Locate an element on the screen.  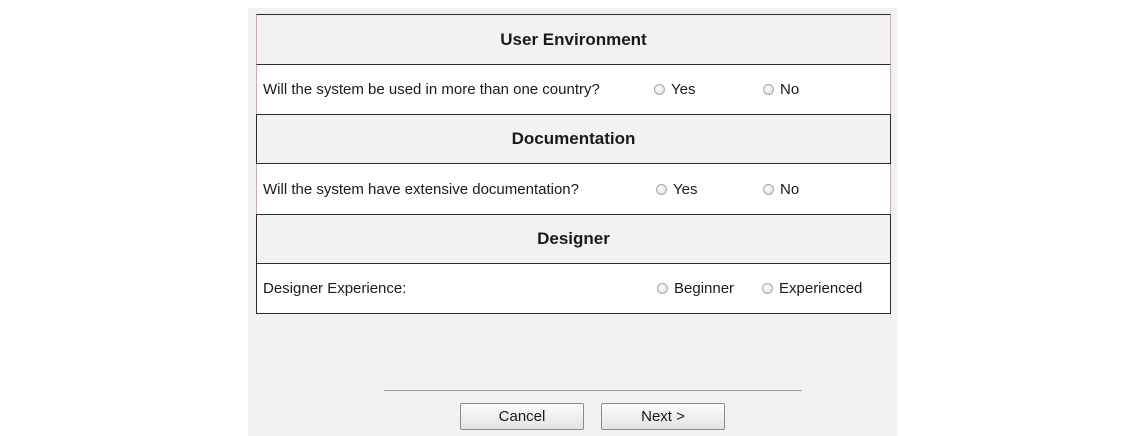
radio-label: Beginner is located at coordinates (704, 288).